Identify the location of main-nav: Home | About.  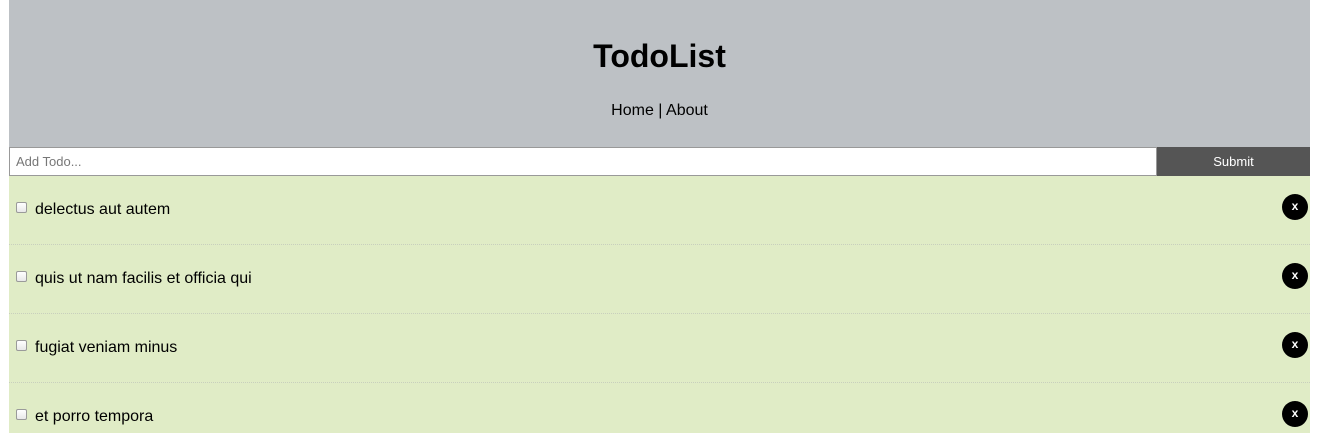
(659, 111).